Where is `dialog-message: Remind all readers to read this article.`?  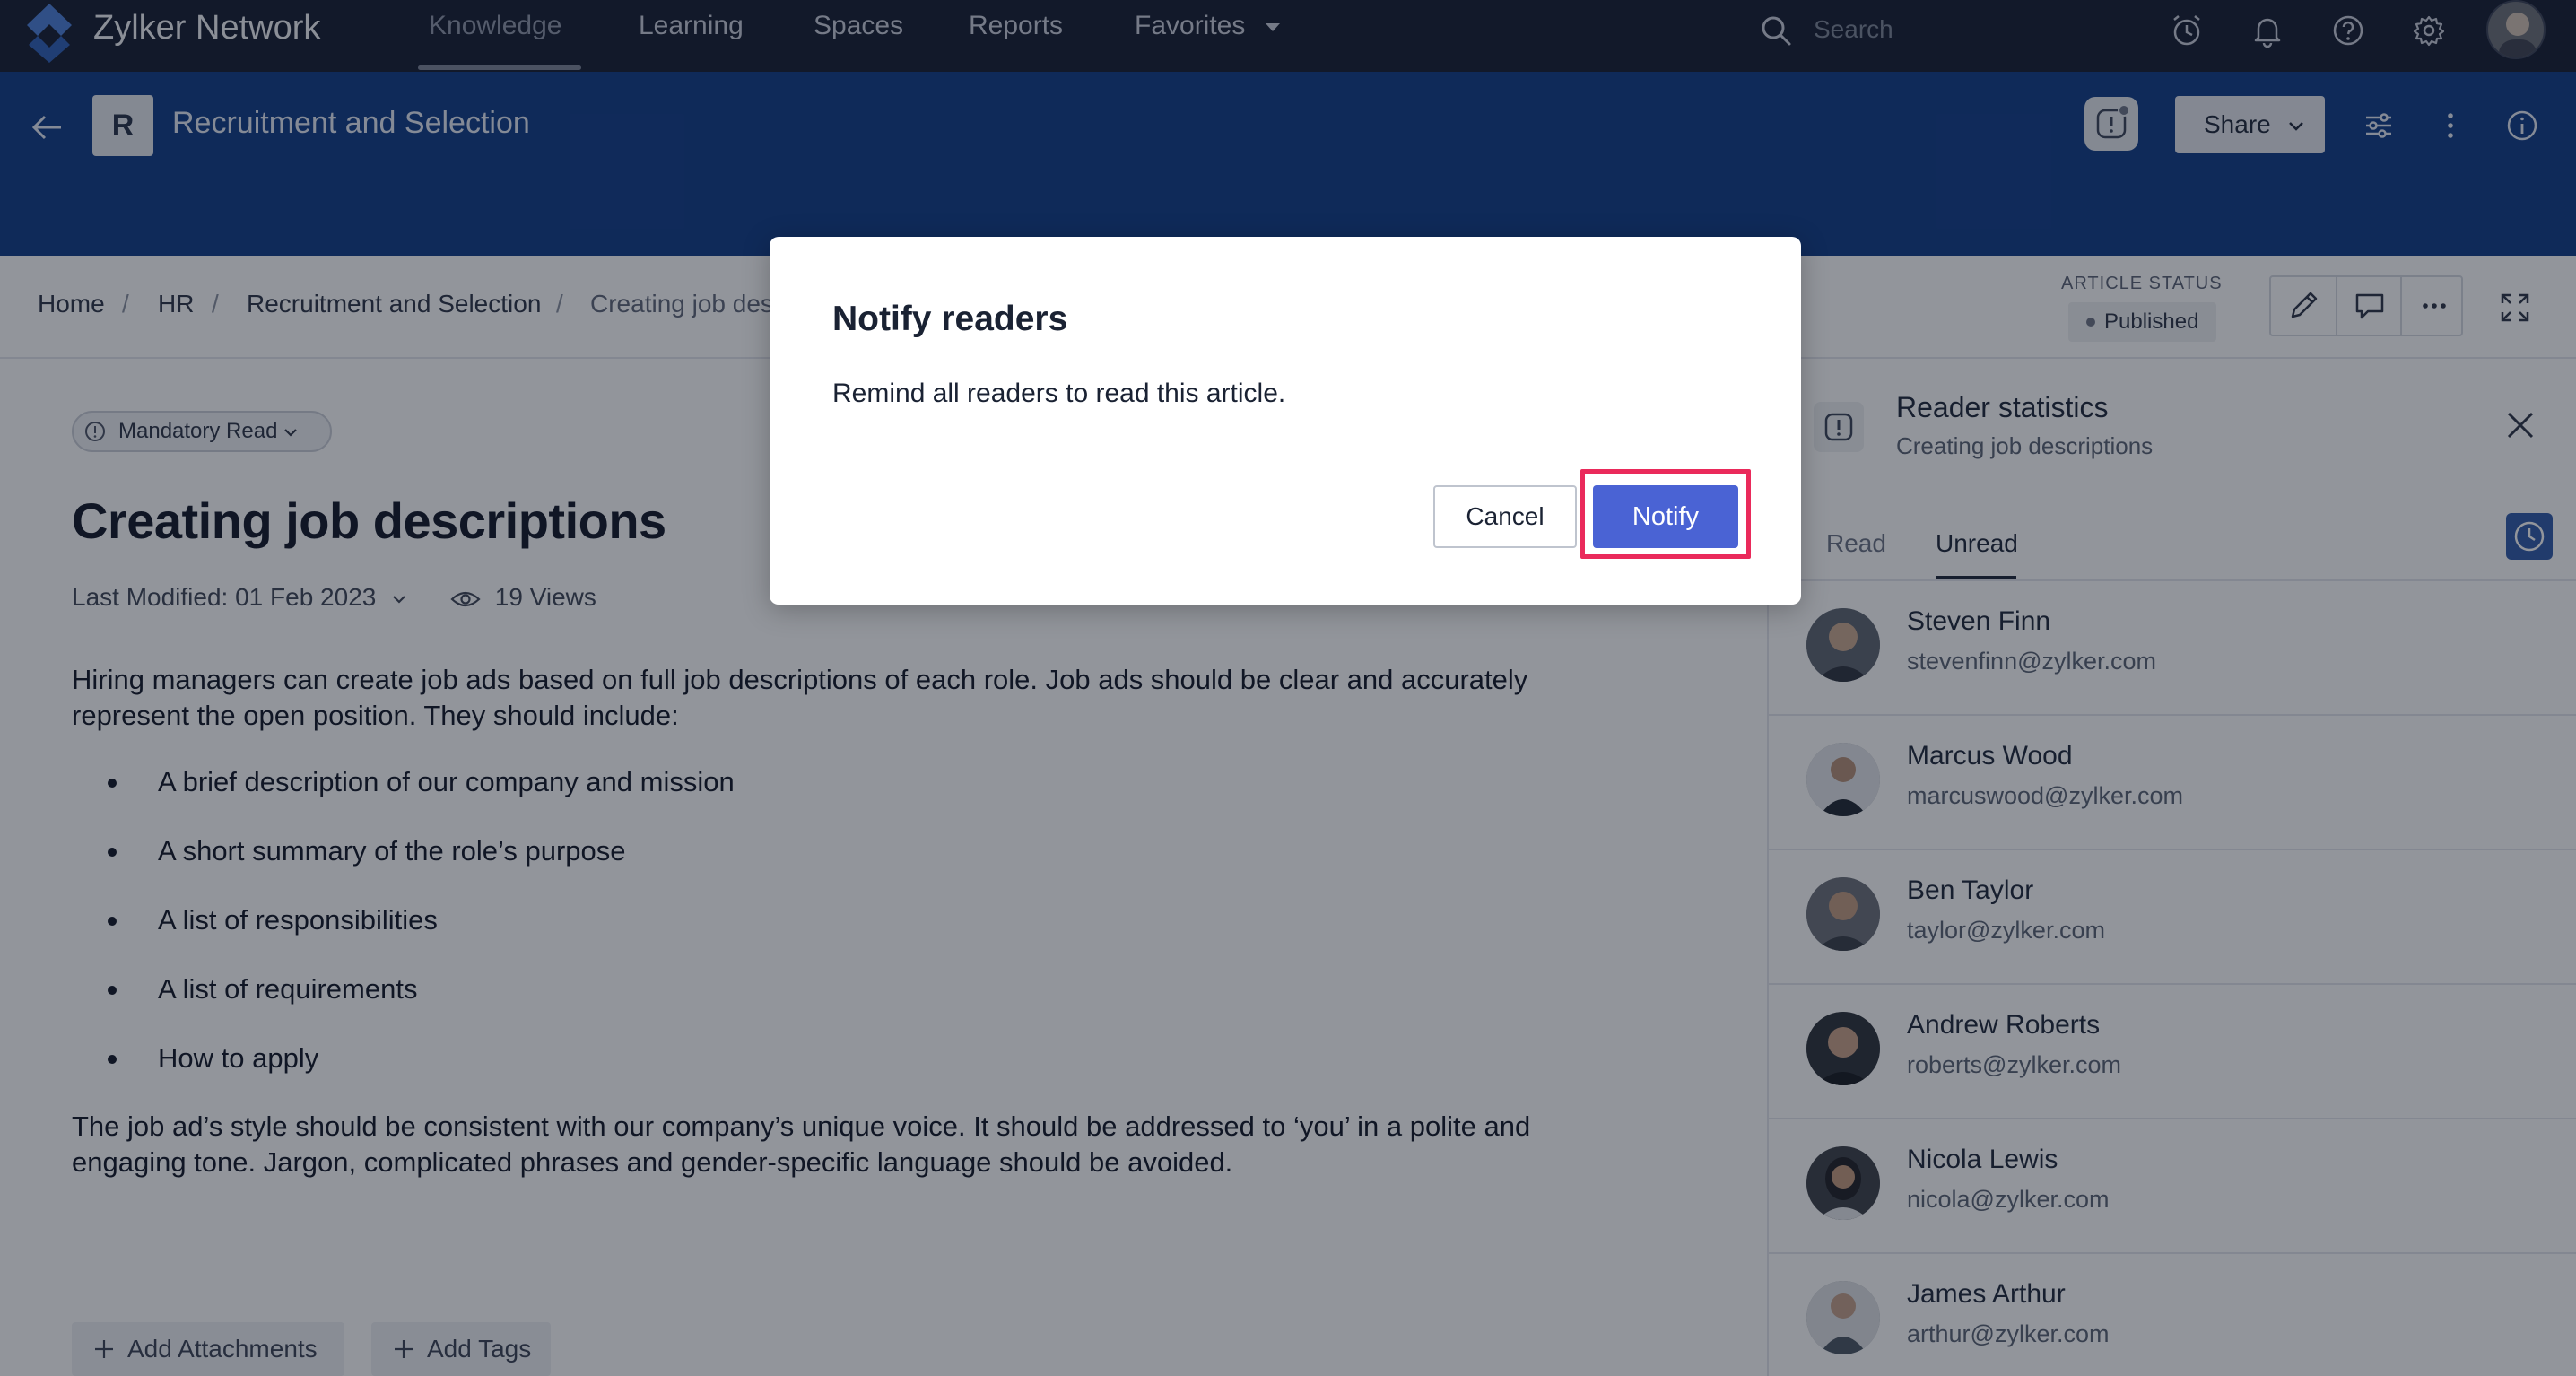 dialog-message: Remind all readers to read this article. is located at coordinates (1059, 394).